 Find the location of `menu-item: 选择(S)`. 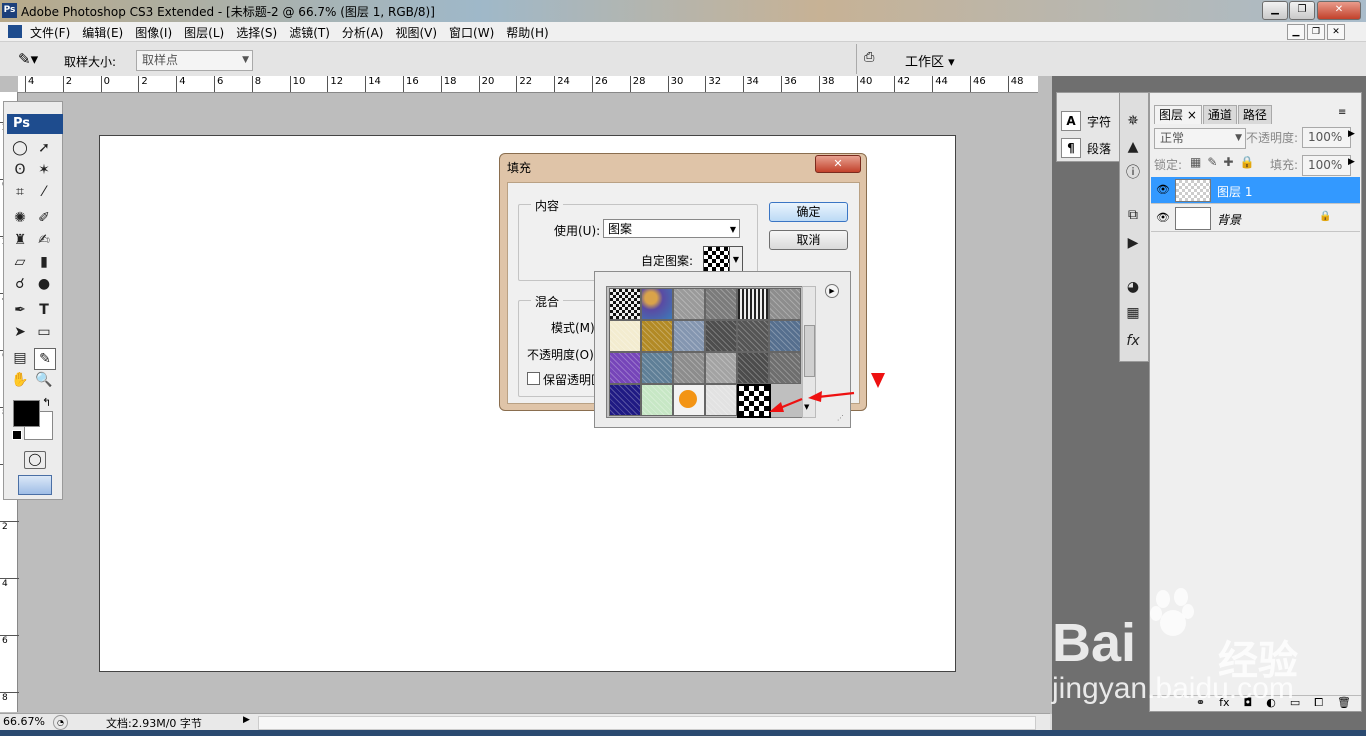

menu-item: 选择(S) is located at coordinates (256, 32).